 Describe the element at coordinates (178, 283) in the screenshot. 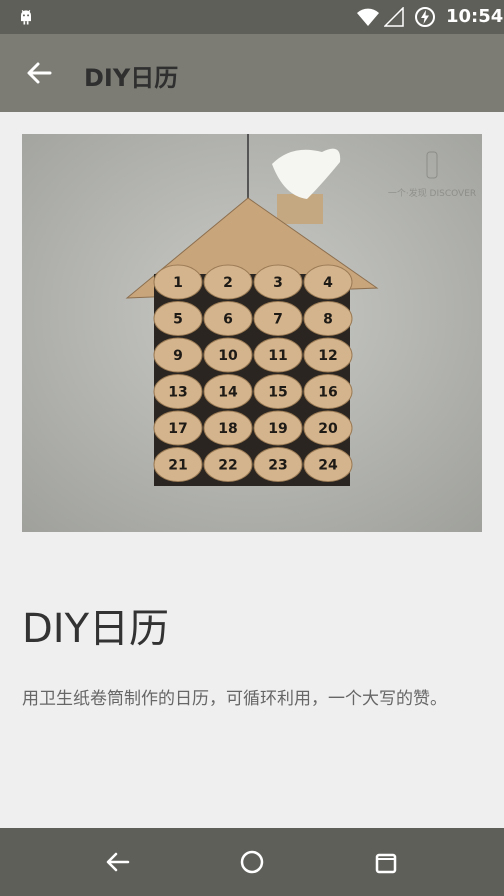

I see `calendar-day-number: 1` at that location.